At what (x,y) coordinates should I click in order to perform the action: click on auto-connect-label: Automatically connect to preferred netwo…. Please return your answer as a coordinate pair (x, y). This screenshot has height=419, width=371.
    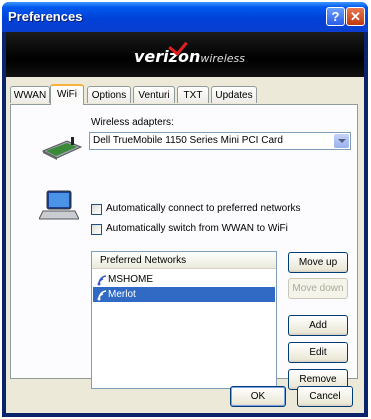
    Looking at the image, I should click on (203, 208).